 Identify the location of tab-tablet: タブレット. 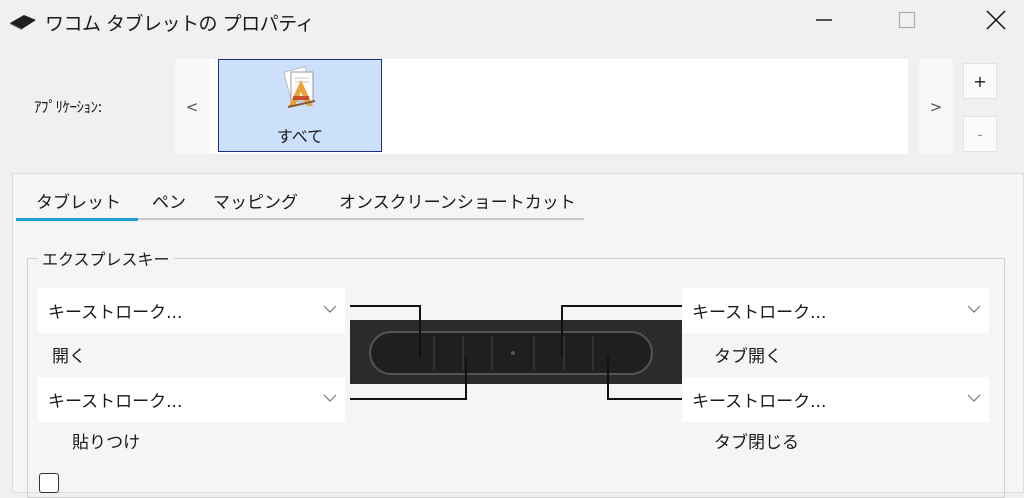
(78, 200).